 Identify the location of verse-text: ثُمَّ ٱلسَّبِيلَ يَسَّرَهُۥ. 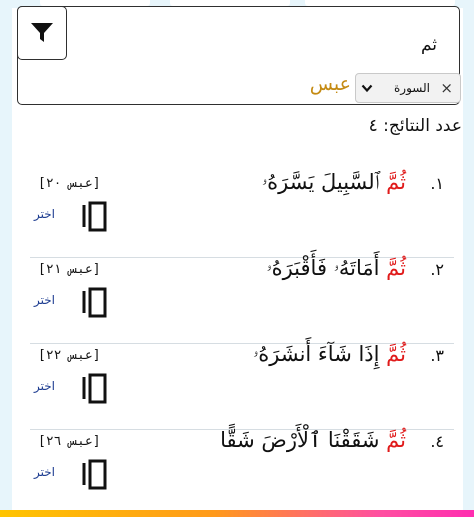
(334, 182).